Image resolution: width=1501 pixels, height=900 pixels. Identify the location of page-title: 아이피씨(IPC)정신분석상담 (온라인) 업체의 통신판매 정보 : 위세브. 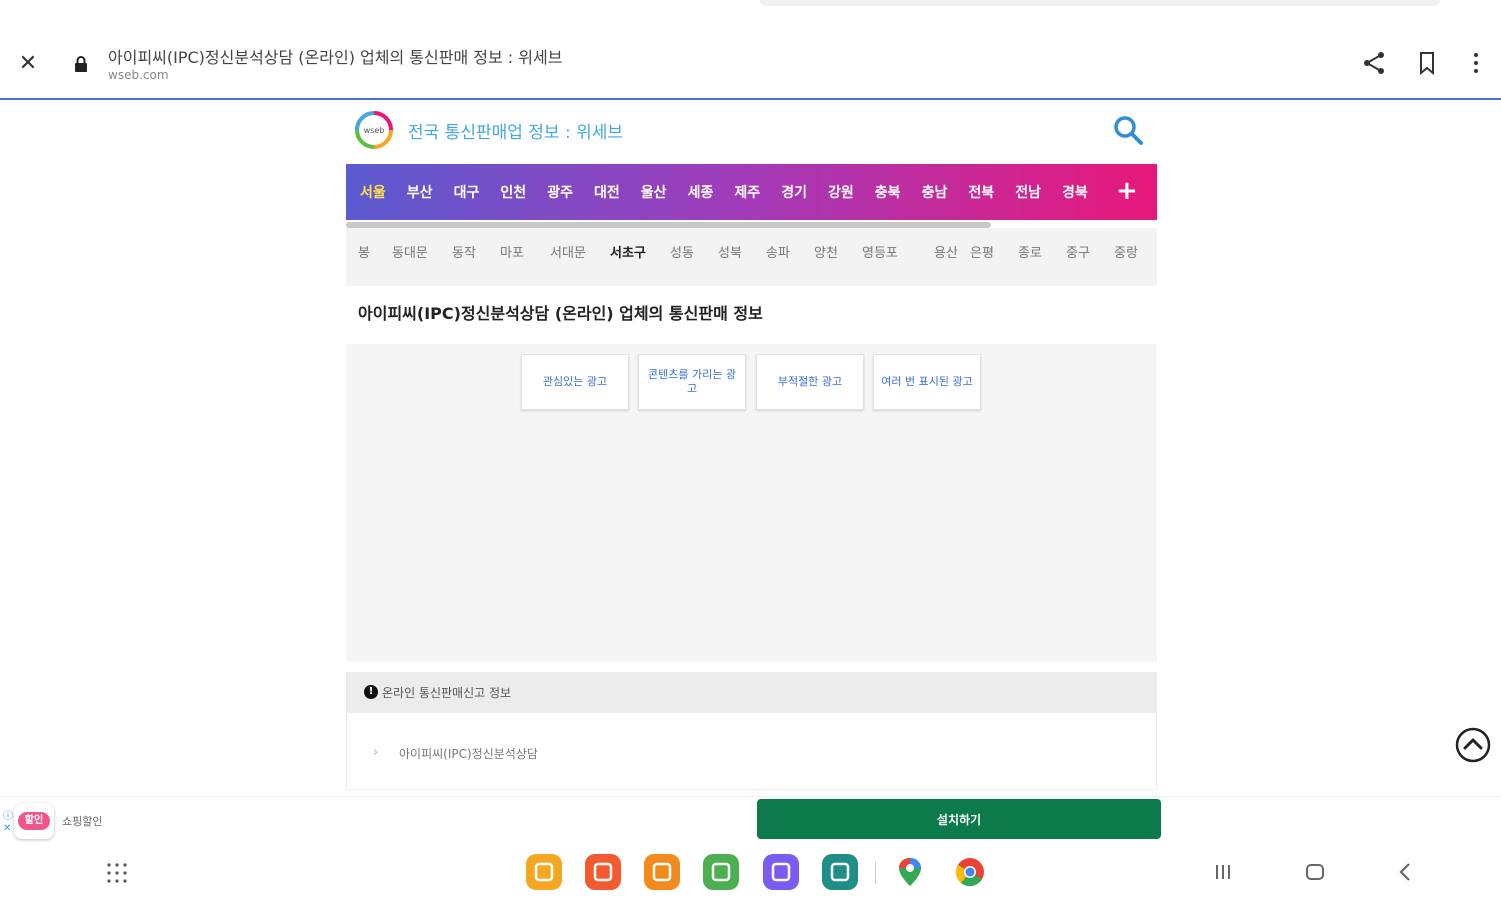
(335, 57).